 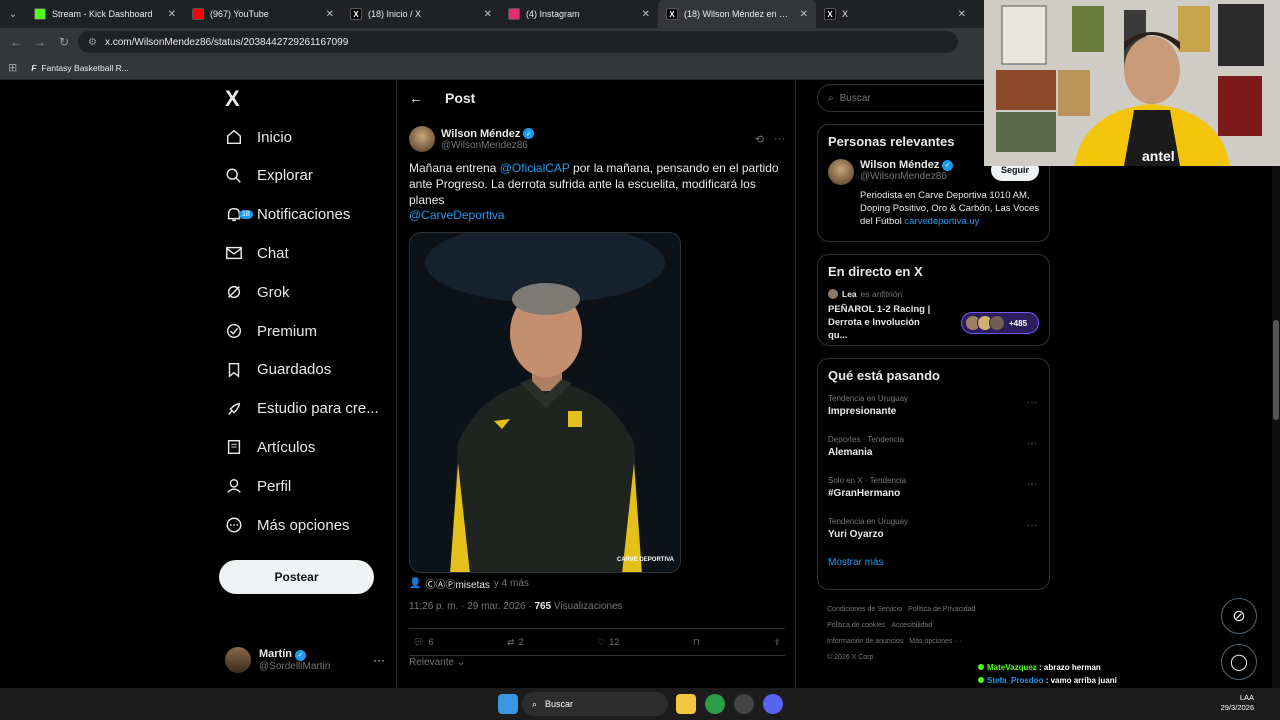 I want to click on file-explorer-icon, so click(x=686, y=704).